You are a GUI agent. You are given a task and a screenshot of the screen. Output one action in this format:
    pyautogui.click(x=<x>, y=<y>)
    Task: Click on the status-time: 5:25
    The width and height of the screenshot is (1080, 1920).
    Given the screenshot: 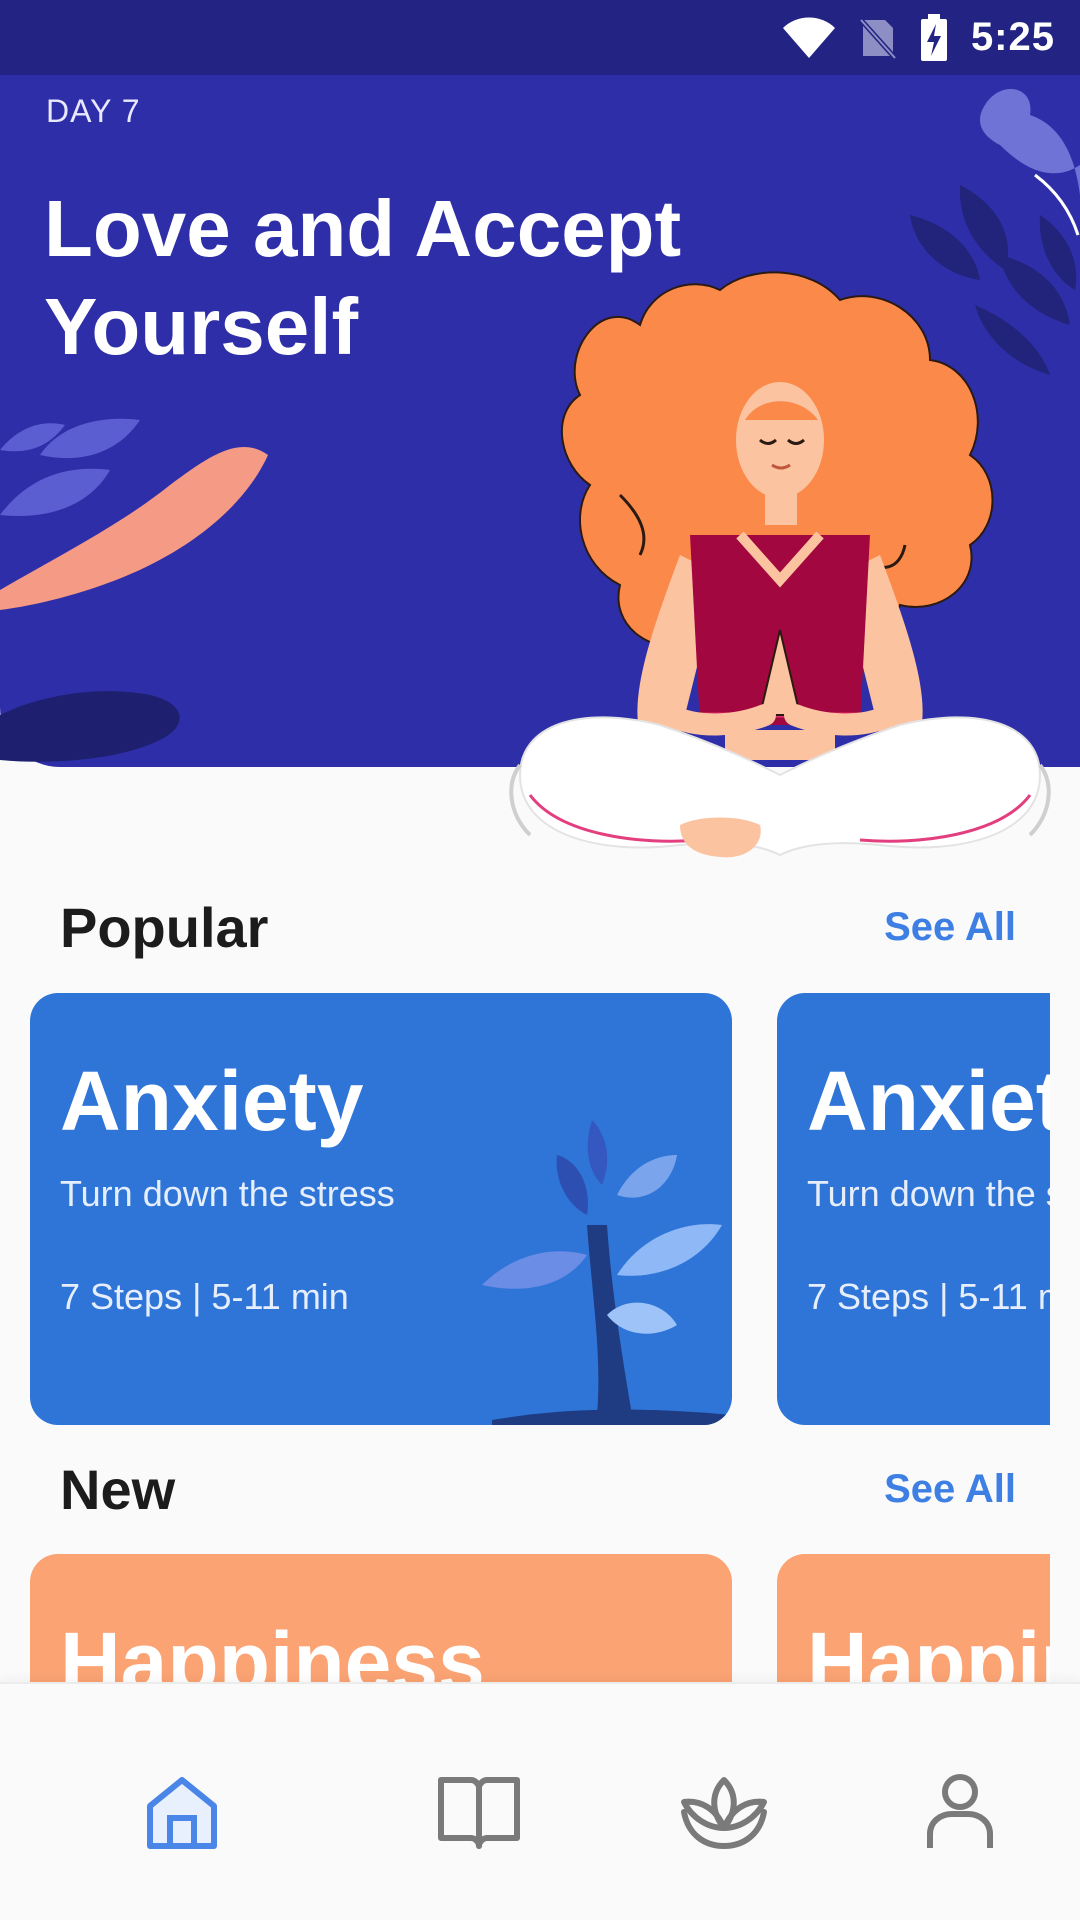 What is the action you would take?
    pyautogui.click(x=1012, y=37)
    